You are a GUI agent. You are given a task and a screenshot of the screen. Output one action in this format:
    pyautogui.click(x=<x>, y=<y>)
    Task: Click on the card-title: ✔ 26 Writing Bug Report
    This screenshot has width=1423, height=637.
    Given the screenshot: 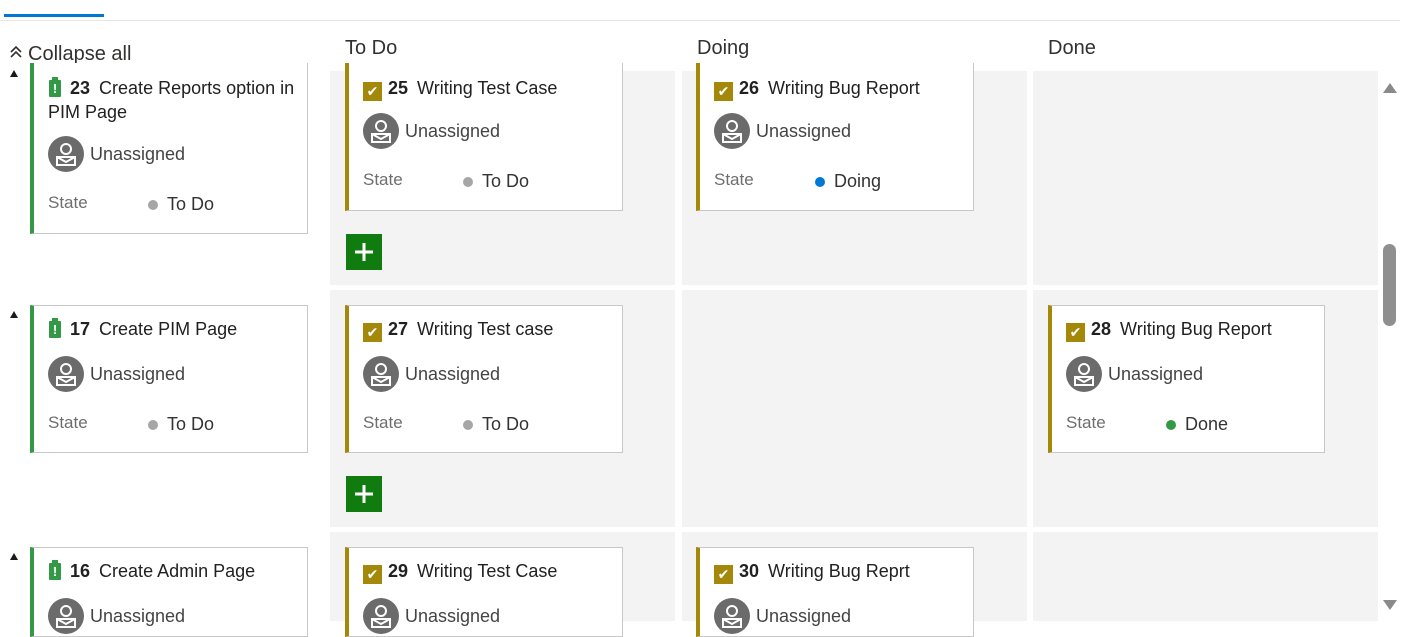 What is the action you would take?
    pyautogui.click(x=838, y=88)
    